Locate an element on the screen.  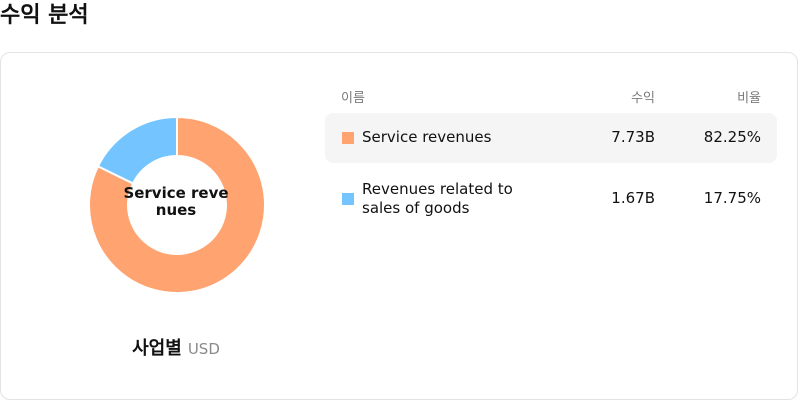
header-name: 이름 is located at coordinates (353, 98).